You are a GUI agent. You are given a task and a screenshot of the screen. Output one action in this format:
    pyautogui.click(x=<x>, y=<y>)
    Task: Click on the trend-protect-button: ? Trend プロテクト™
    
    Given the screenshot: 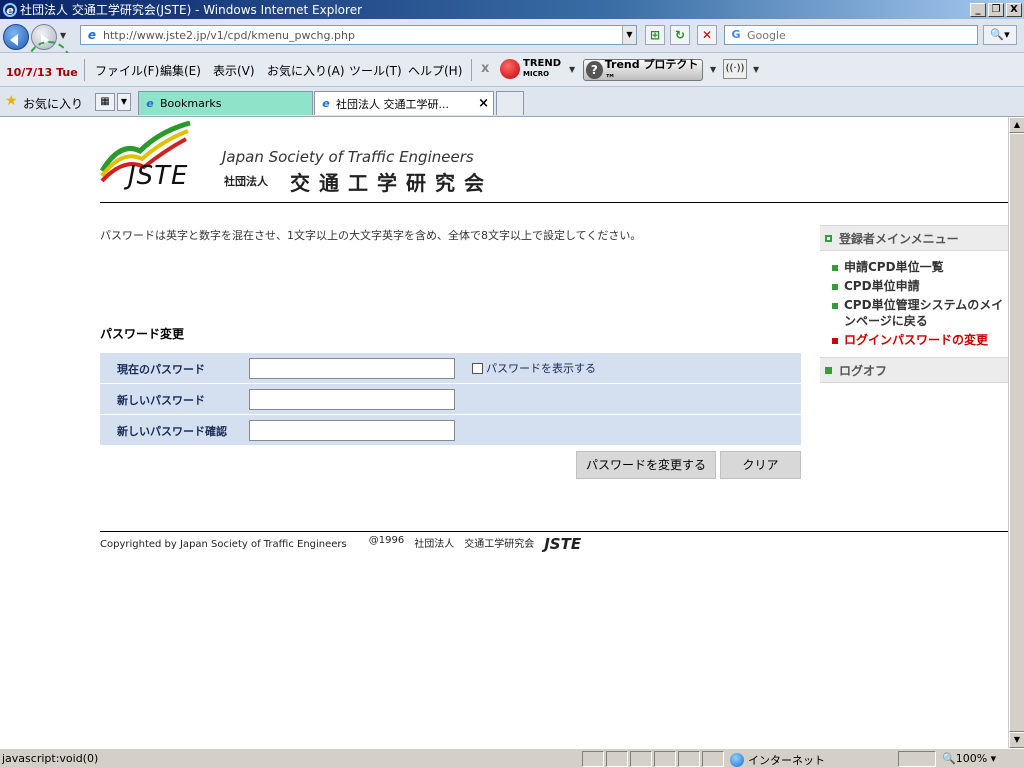 What is the action you would take?
    pyautogui.click(x=643, y=71)
    